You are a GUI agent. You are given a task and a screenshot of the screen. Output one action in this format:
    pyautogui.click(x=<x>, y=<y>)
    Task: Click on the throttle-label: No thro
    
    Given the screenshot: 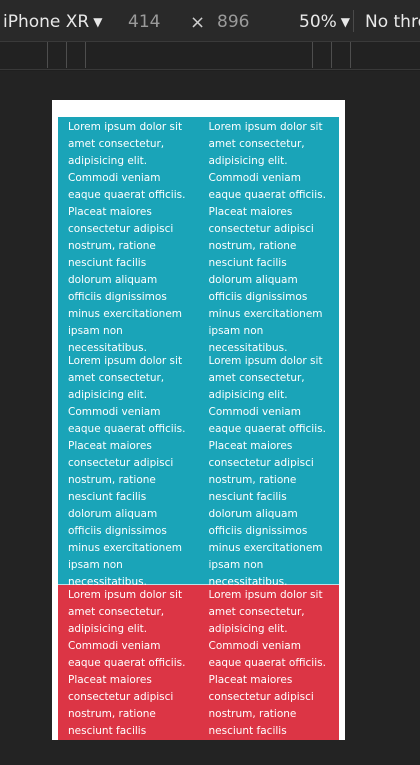 What is the action you would take?
    pyautogui.click(x=392, y=22)
    